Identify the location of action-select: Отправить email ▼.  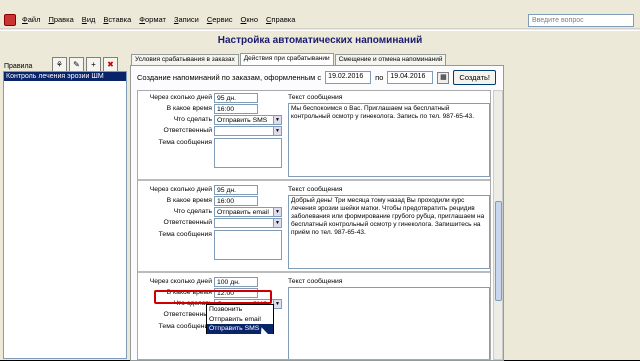
(248, 212).